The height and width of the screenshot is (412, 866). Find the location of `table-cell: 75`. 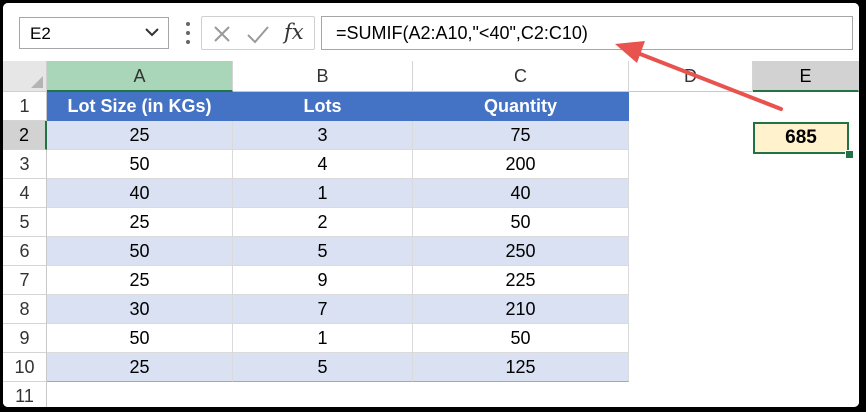

table-cell: 75 is located at coordinates (521, 135).